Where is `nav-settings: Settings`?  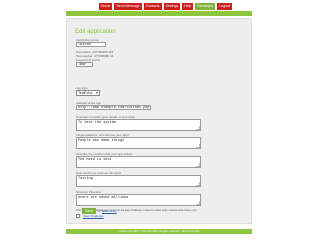
nav-settings: Settings is located at coordinates (172, 6).